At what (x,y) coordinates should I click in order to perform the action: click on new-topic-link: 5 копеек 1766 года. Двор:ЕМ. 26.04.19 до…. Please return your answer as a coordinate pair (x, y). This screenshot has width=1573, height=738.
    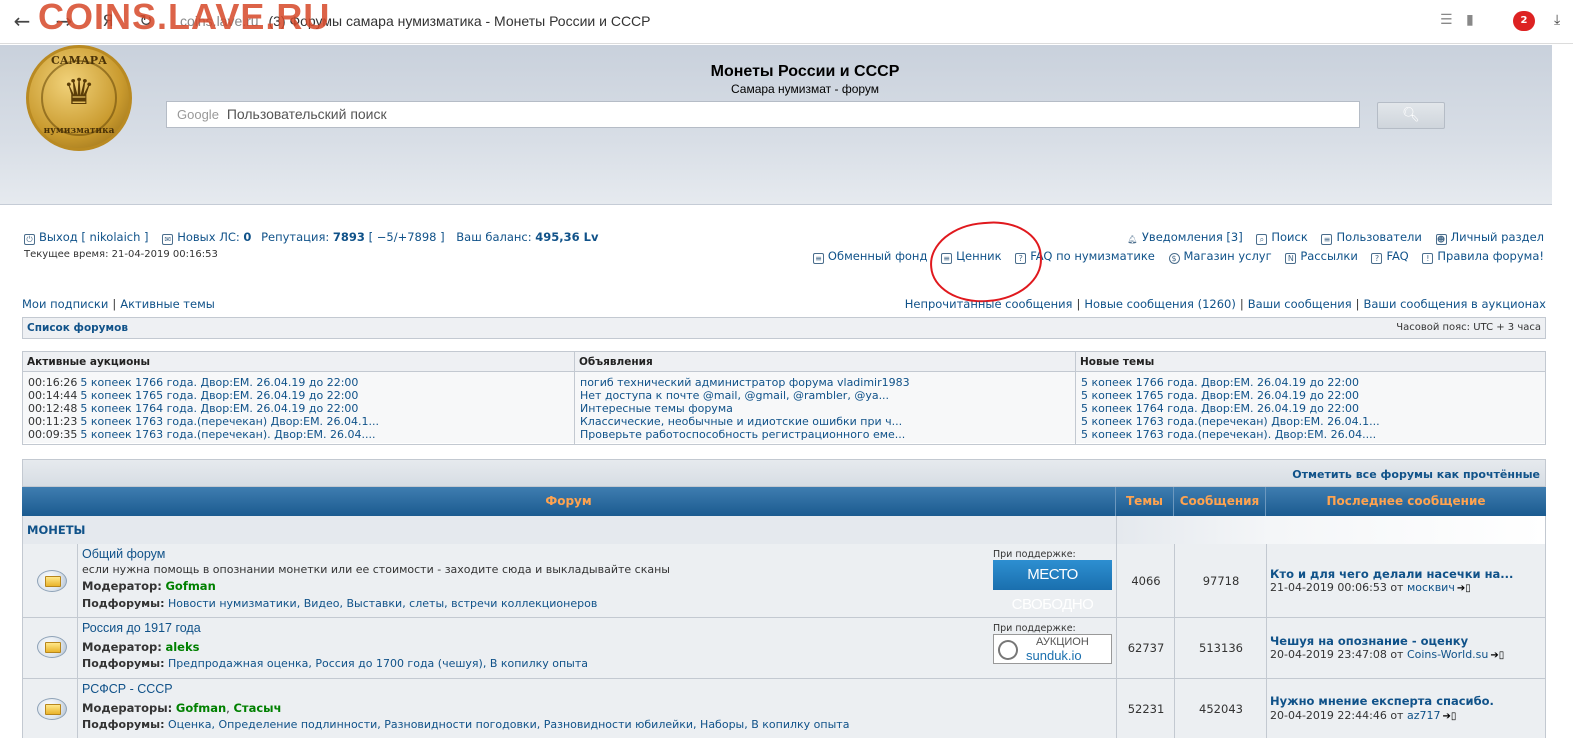
    Looking at the image, I should click on (1220, 382).